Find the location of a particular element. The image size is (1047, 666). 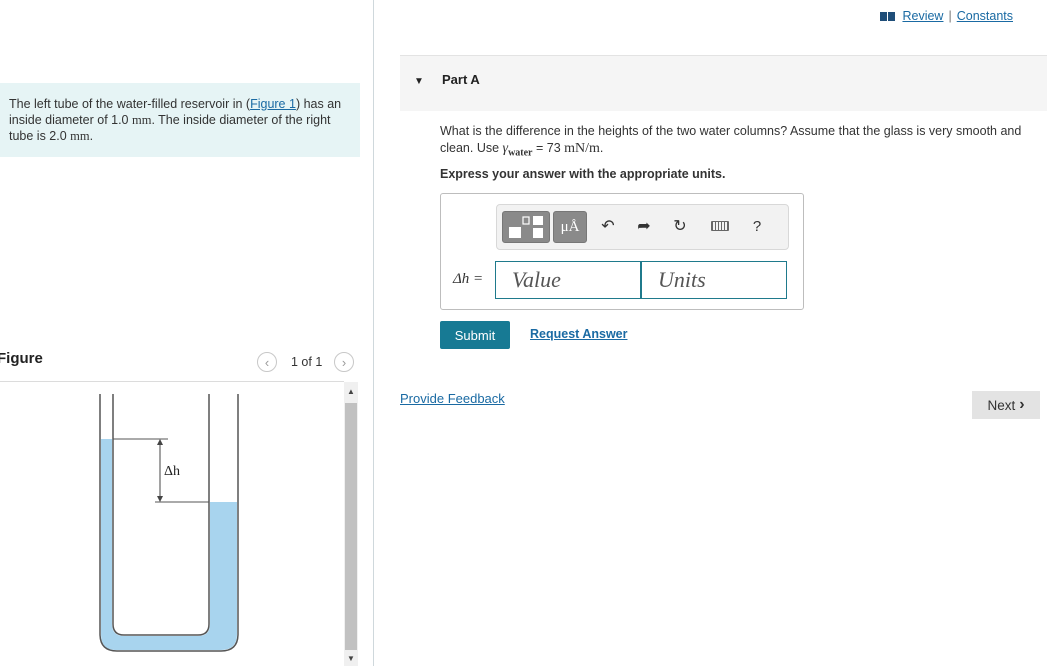

u-tube-figure: Δh is located at coordinates (169, 523).